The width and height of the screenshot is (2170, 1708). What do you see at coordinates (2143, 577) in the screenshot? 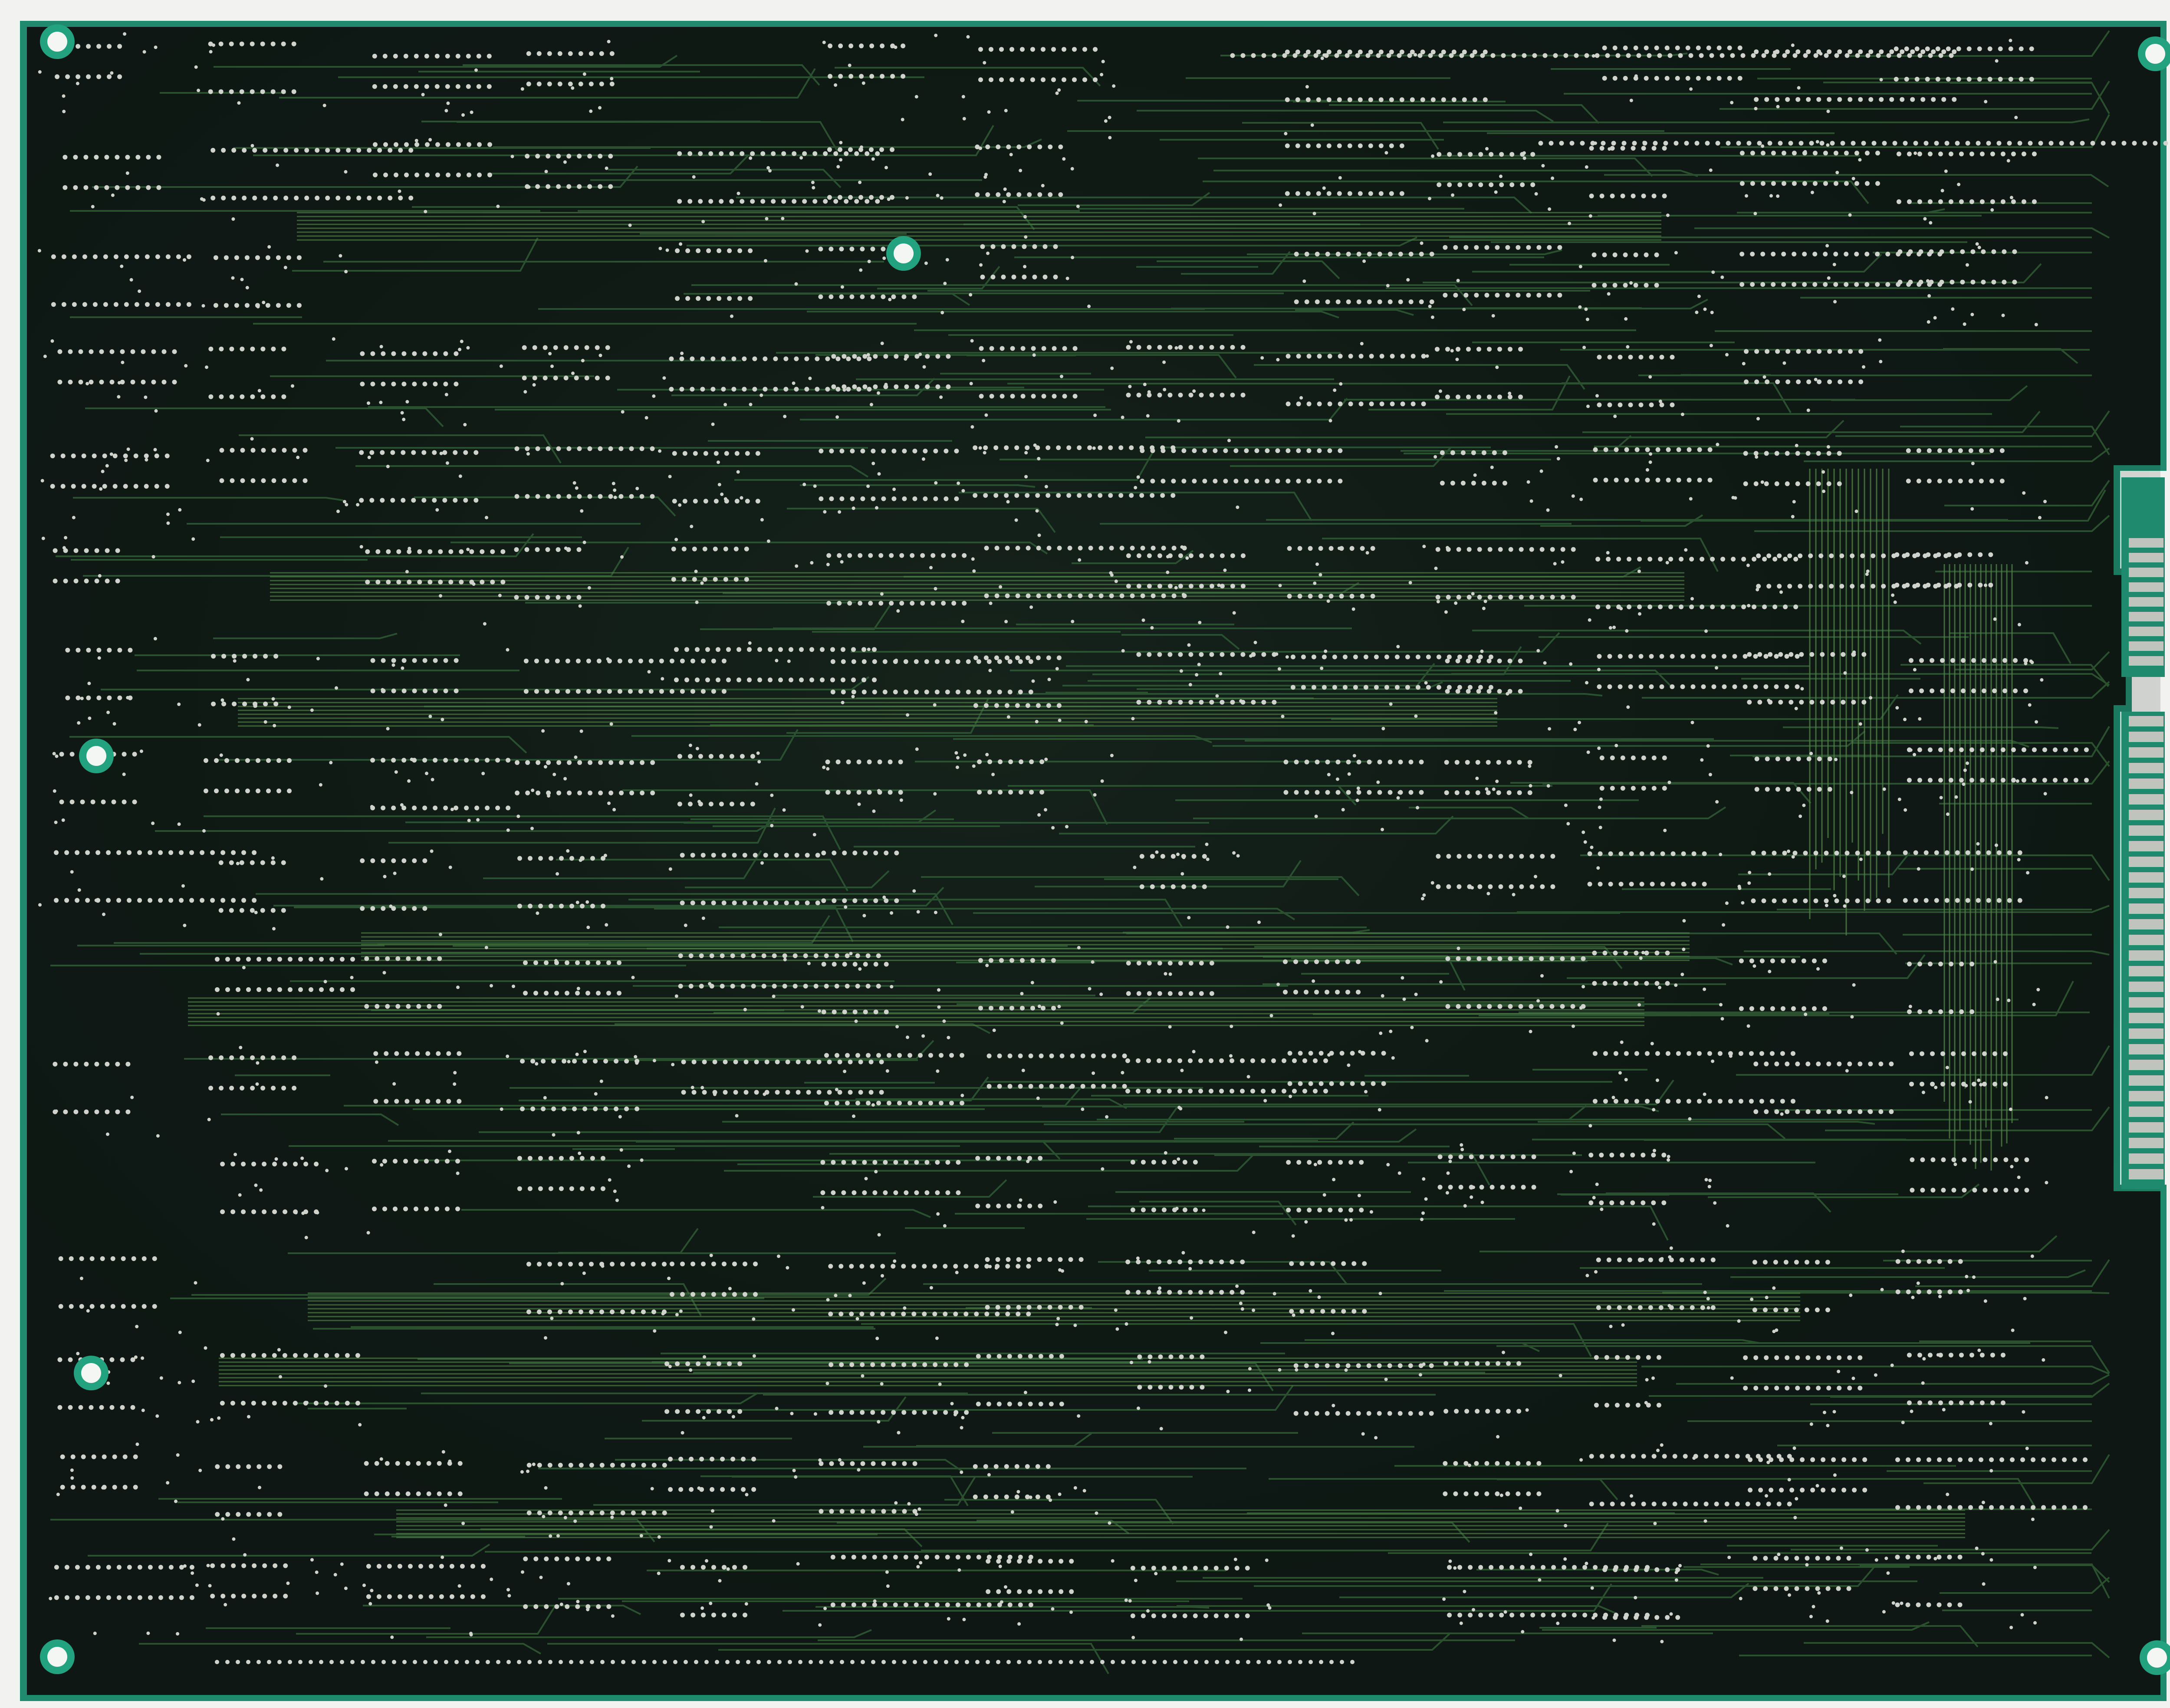
I see `edge-connector-upper` at bounding box center [2143, 577].